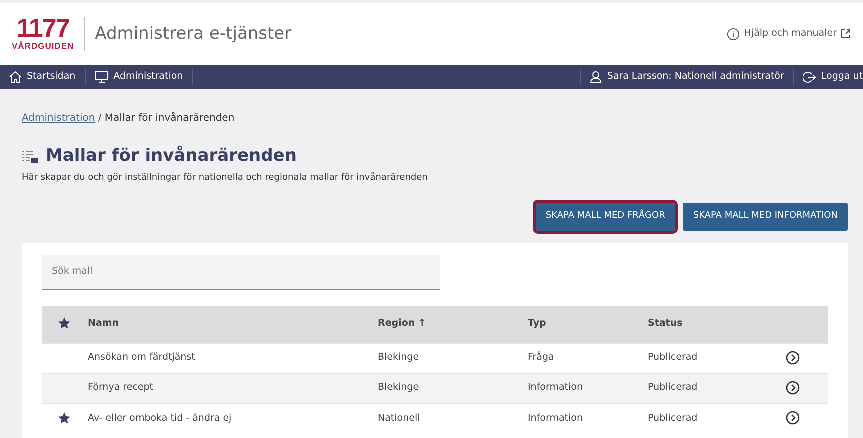 The height and width of the screenshot is (438, 863). What do you see at coordinates (188, 34) in the screenshot?
I see `app-title: Administrera e-tjänster` at bounding box center [188, 34].